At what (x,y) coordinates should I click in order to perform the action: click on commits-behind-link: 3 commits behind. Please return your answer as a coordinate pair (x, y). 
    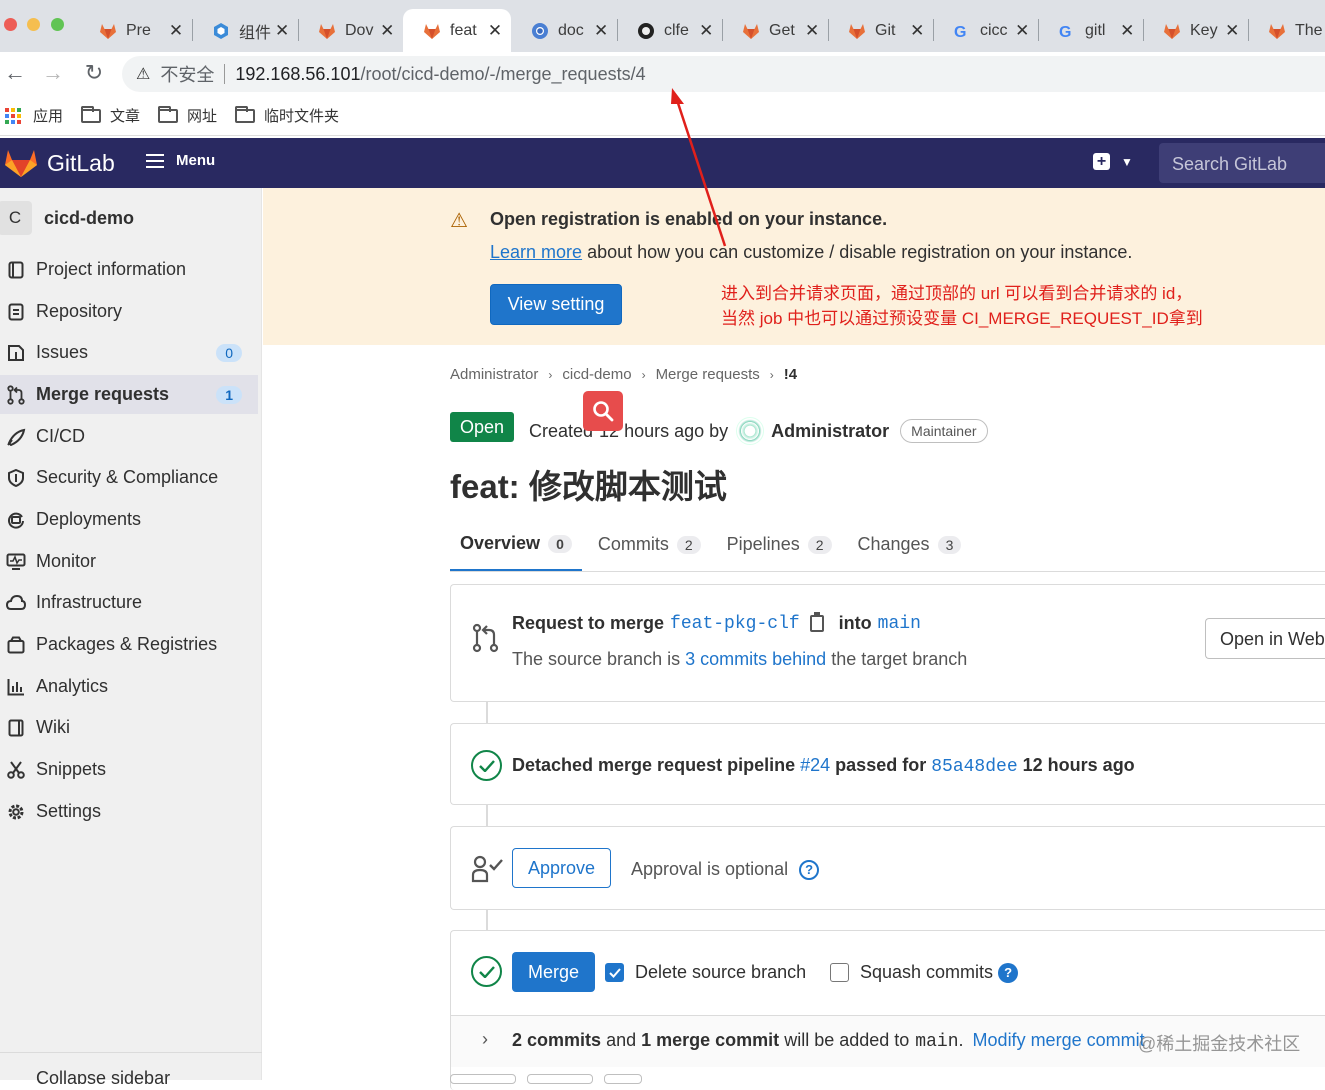
    Looking at the image, I should click on (755, 659).